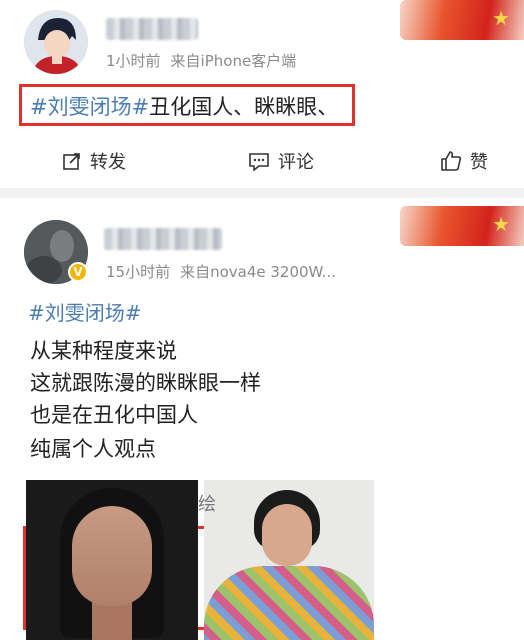 The image size is (524, 640). Describe the element at coordinates (103, 351) in the screenshot. I see `post-line: 从某种程度来说` at that location.